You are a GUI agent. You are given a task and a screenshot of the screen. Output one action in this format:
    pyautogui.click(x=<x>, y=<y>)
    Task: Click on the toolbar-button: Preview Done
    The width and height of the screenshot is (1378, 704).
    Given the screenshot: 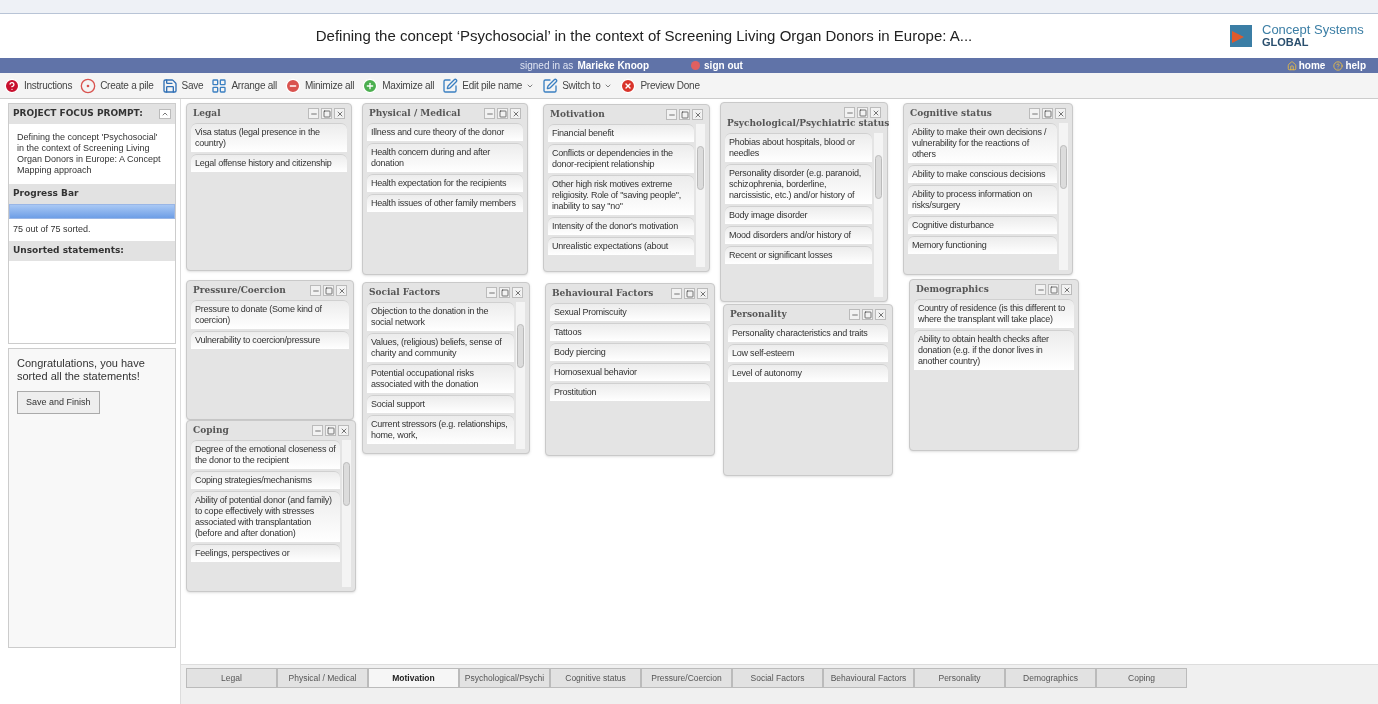 What is the action you would take?
    pyautogui.click(x=660, y=85)
    